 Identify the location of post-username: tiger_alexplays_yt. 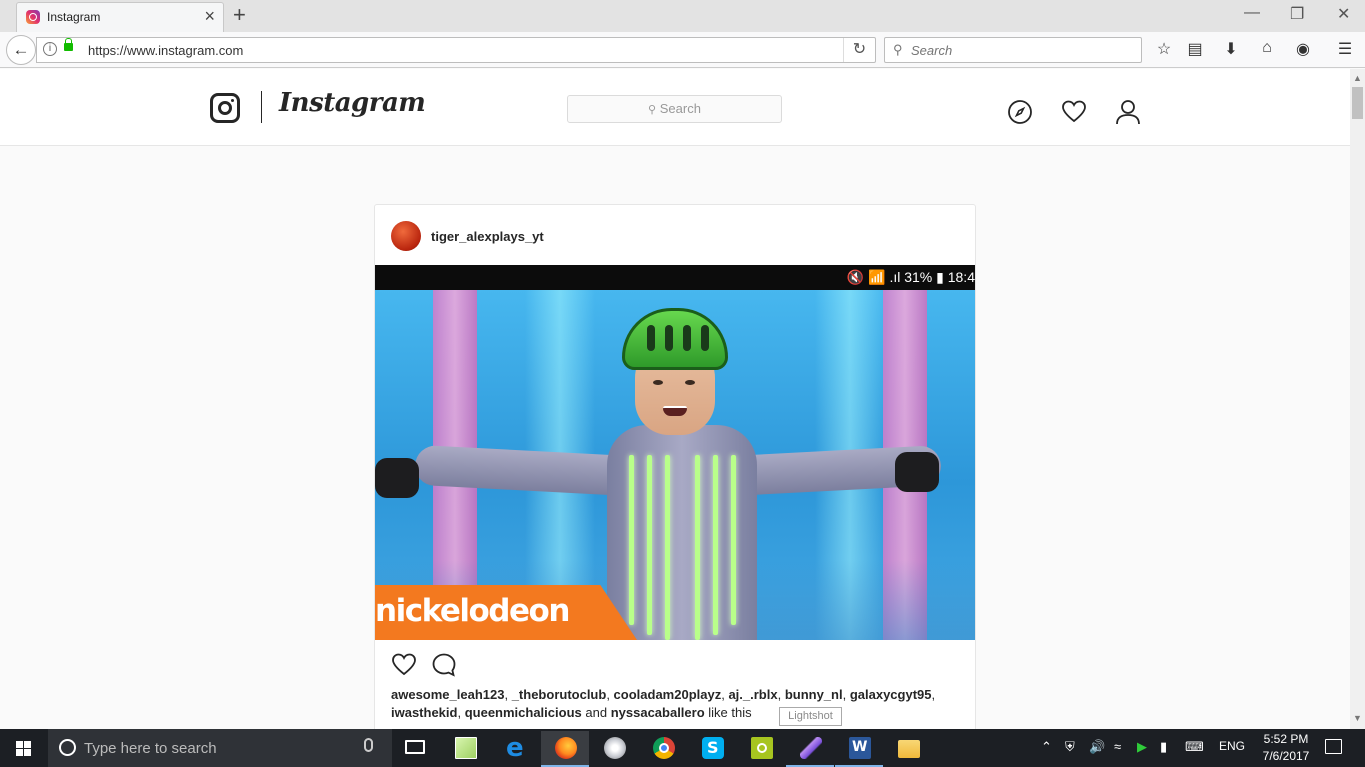
(487, 236).